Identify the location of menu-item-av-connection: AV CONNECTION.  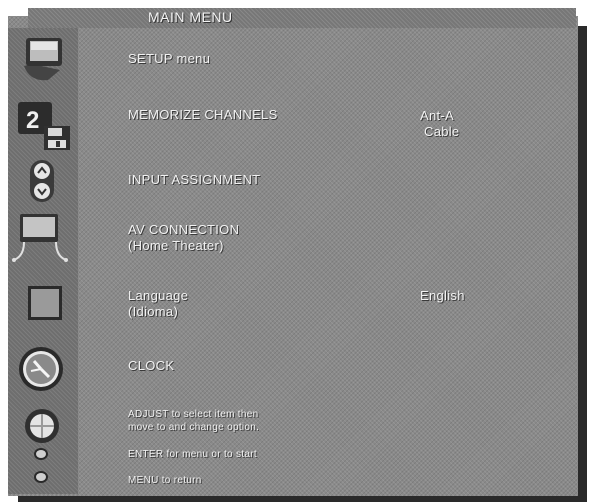
(183, 230).